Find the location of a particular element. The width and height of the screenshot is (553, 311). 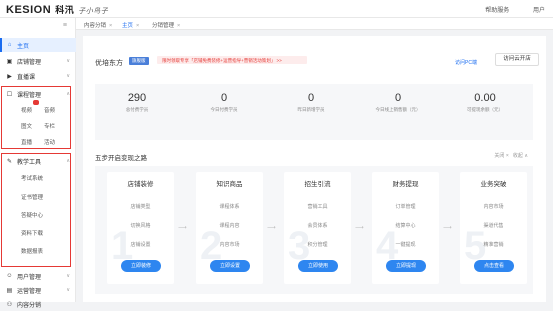

visit-cloud-store-button: 访问云开店 is located at coordinates (517, 59).